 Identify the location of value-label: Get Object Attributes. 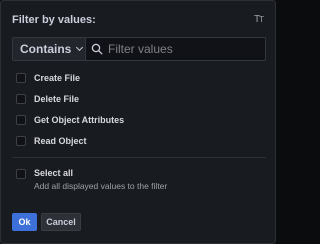
(79, 119).